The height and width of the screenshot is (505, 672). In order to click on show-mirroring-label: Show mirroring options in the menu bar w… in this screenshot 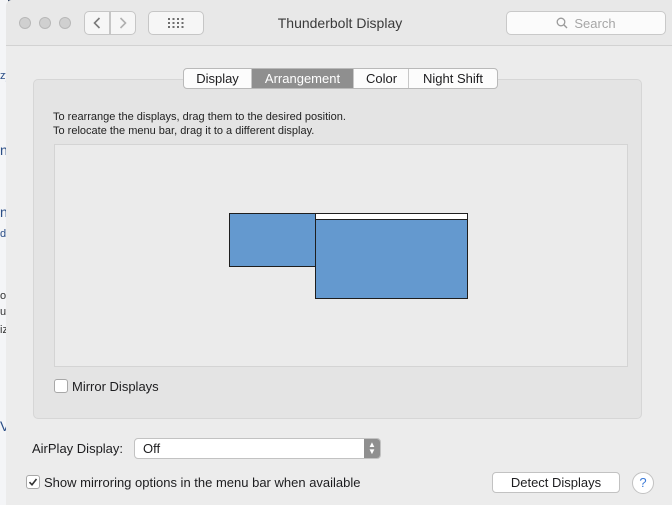, I will do `click(202, 482)`.